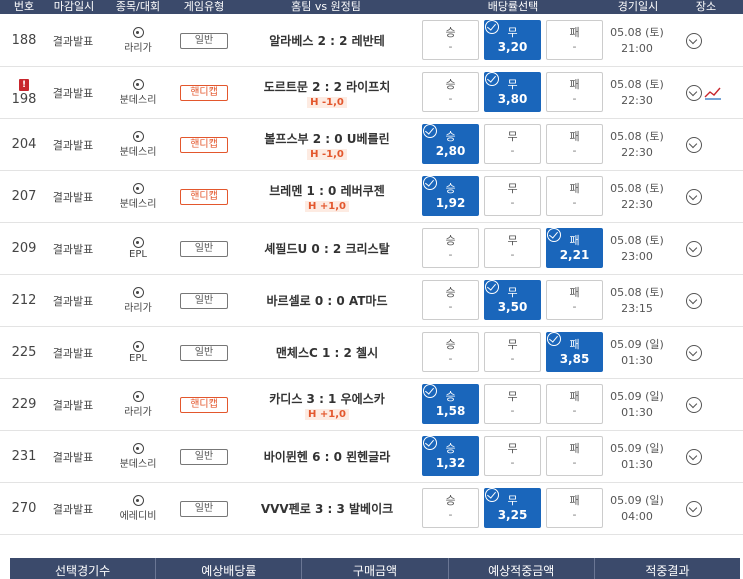 The width and height of the screenshot is (743, 579). What do you see at coordinates (138, 516) in the screenshot?
I see `league-name: 에레디비` at bounding box center [138, 516].